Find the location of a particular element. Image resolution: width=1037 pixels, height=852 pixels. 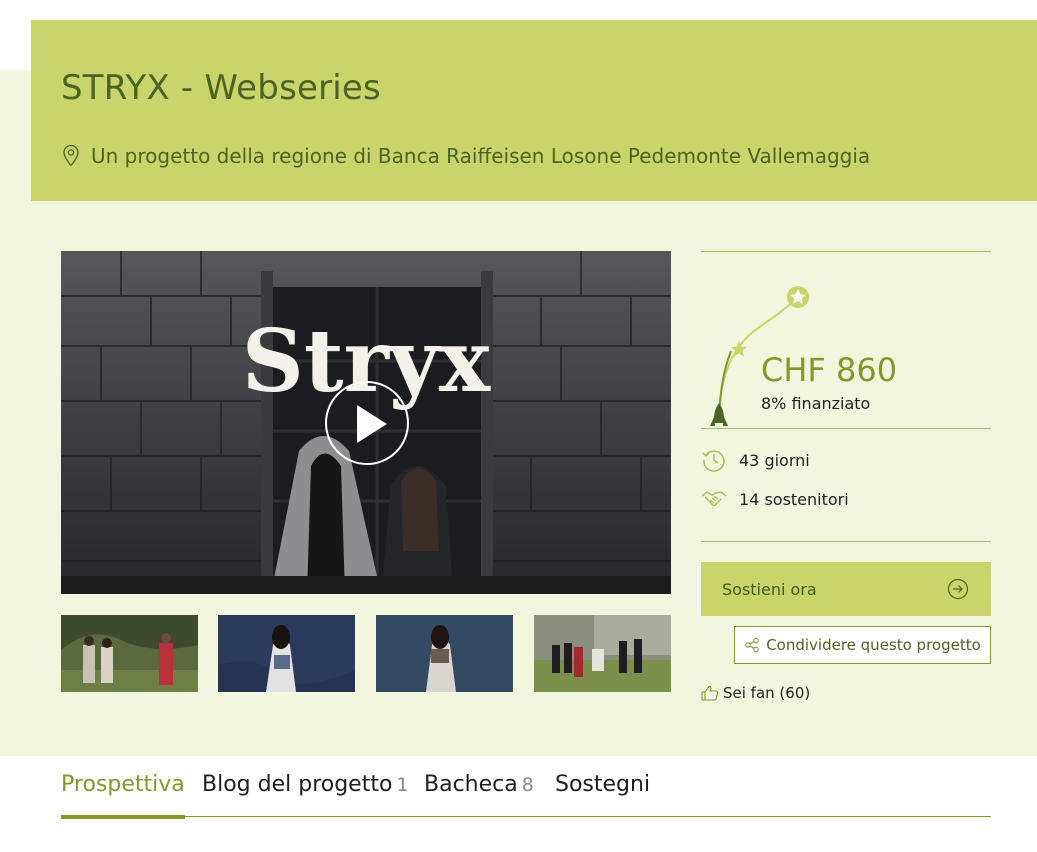

tab-label: Blog del progetto is located at coordinates (297, 784).